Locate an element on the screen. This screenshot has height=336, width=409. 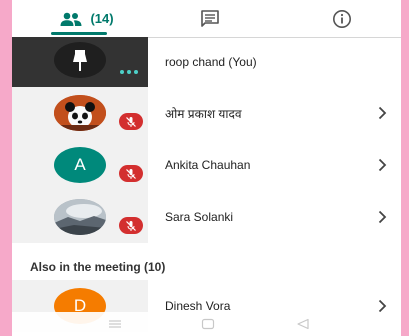
people-icon is located at coordinates (71, 19).